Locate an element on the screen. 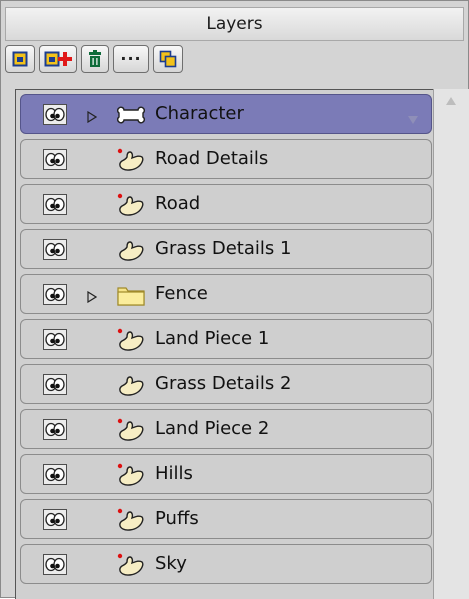  delete-layer-button is located at coordinates (95, 59).